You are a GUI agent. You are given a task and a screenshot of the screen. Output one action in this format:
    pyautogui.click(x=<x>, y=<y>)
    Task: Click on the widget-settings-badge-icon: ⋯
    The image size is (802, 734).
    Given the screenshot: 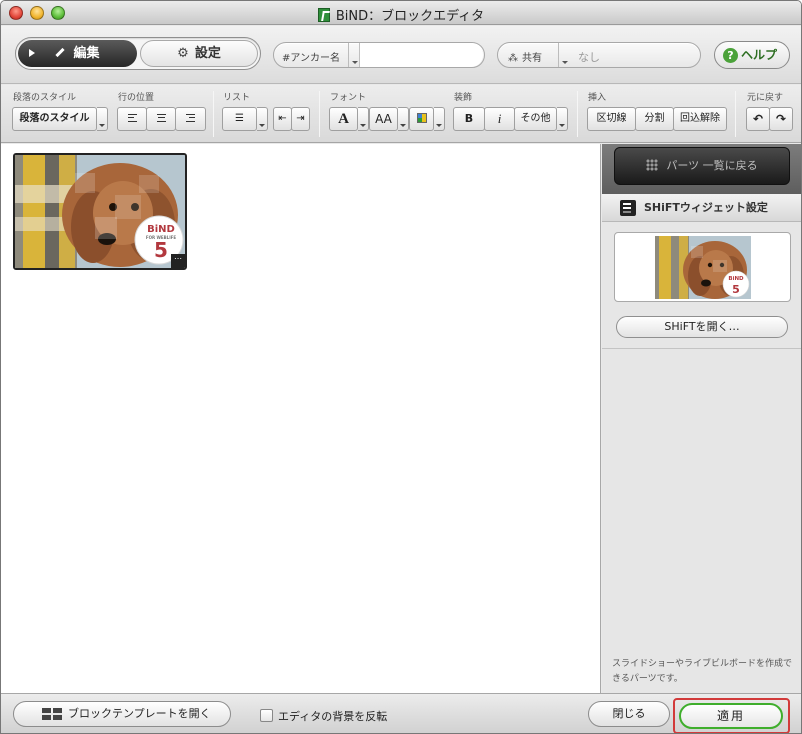 What is the action you would take?
    pyautogui.click(x=178, y=261)
    